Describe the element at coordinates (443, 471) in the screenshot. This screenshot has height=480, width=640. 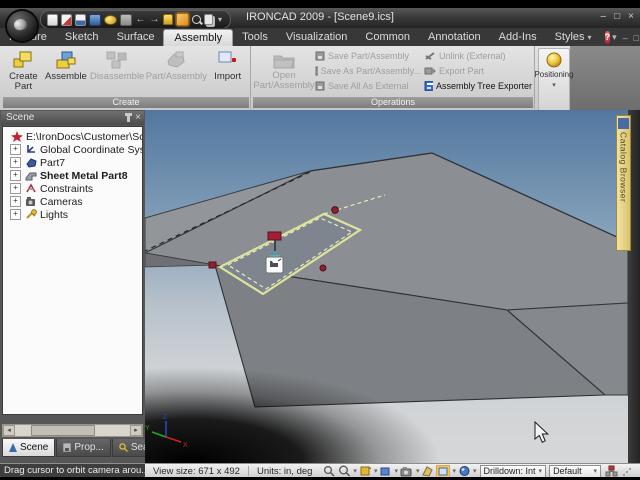
I see `render-shaded-icon` at that location.